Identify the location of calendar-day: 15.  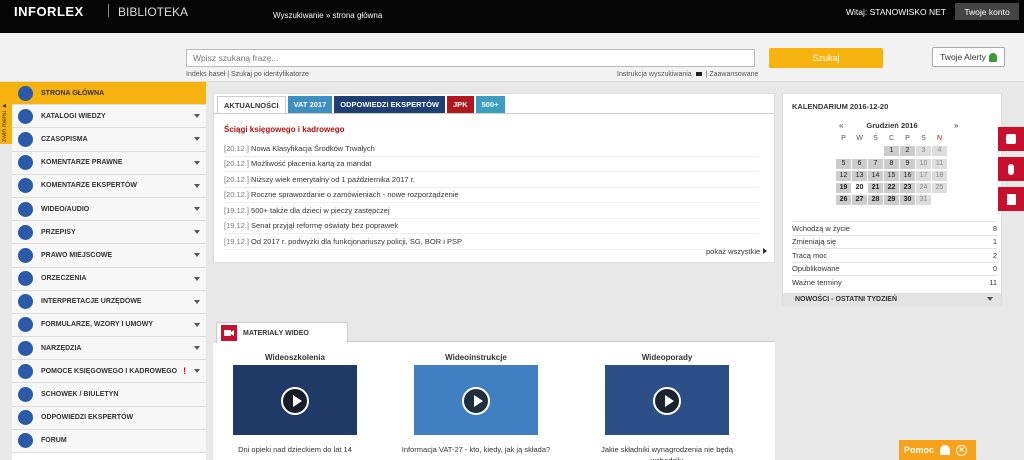
(891, 175).